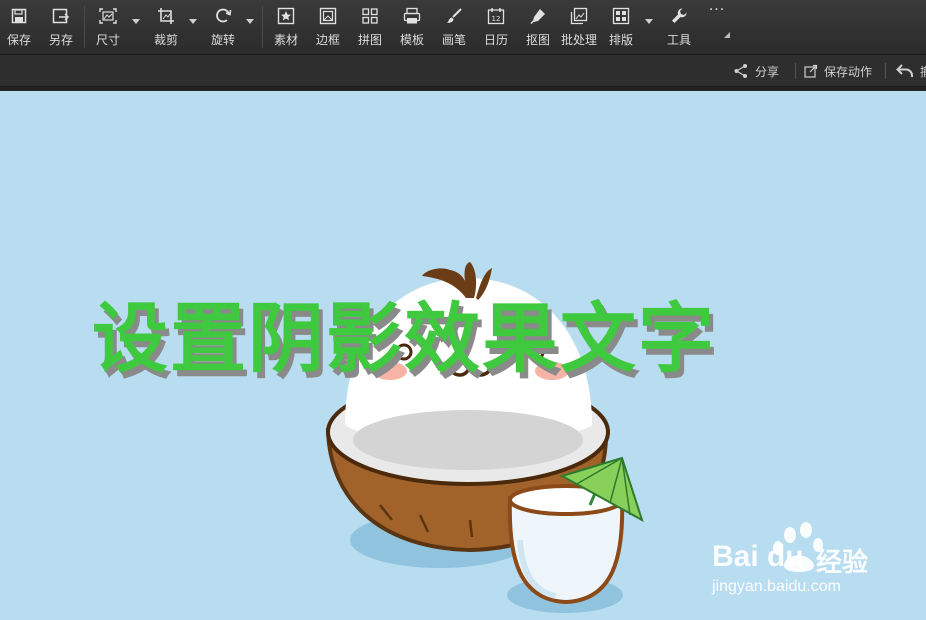 This screenshot has width=926, height=620. Describe the element at coordinates (193, 21) in the screenshot. I see `crop-dropdown-arrow` at that location.